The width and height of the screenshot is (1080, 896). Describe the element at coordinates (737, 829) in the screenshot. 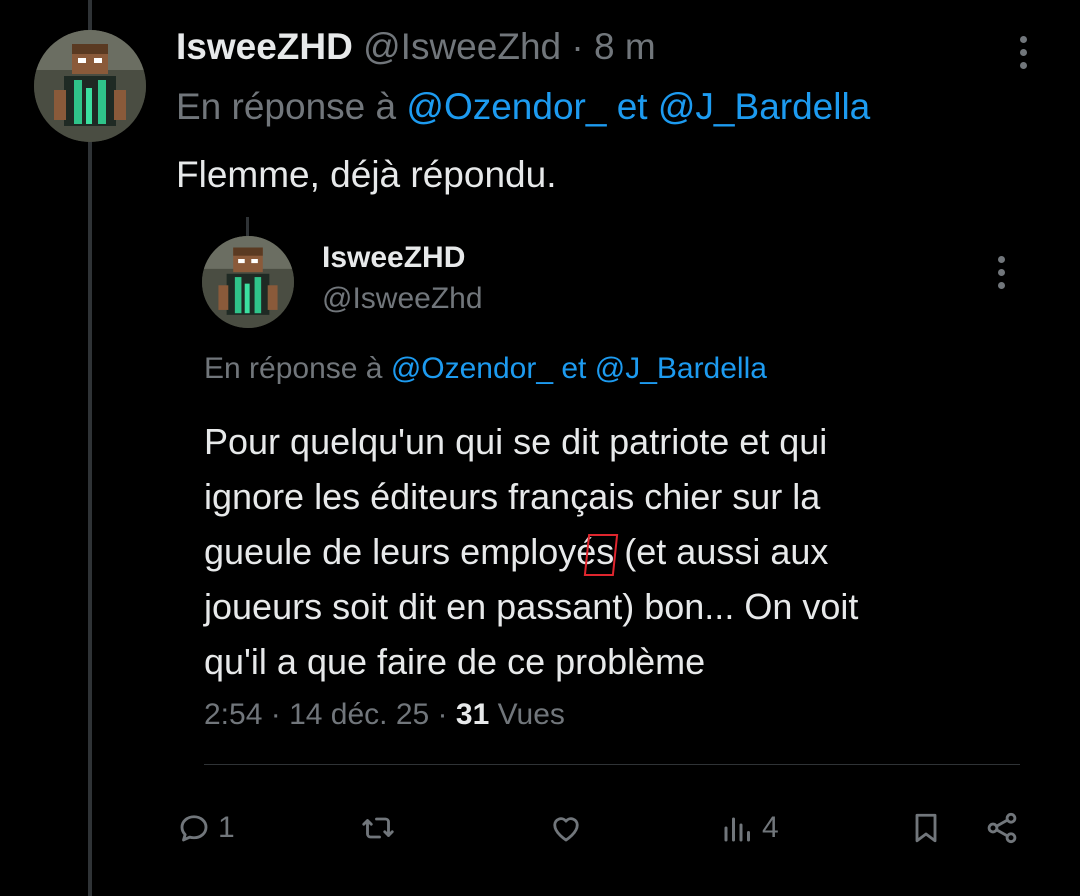

I see `views-icon` at that location.